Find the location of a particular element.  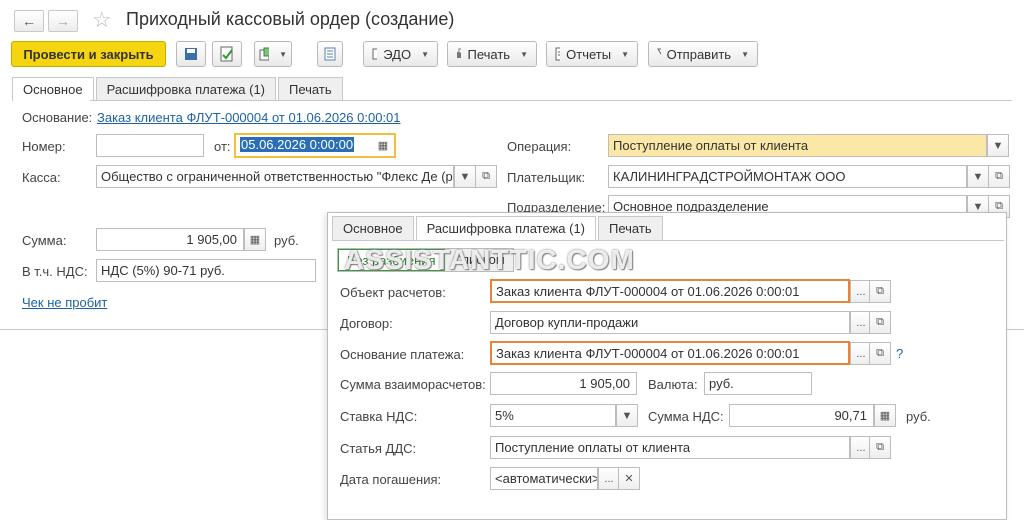

post-document-icon is located at coordinates (226, 54).